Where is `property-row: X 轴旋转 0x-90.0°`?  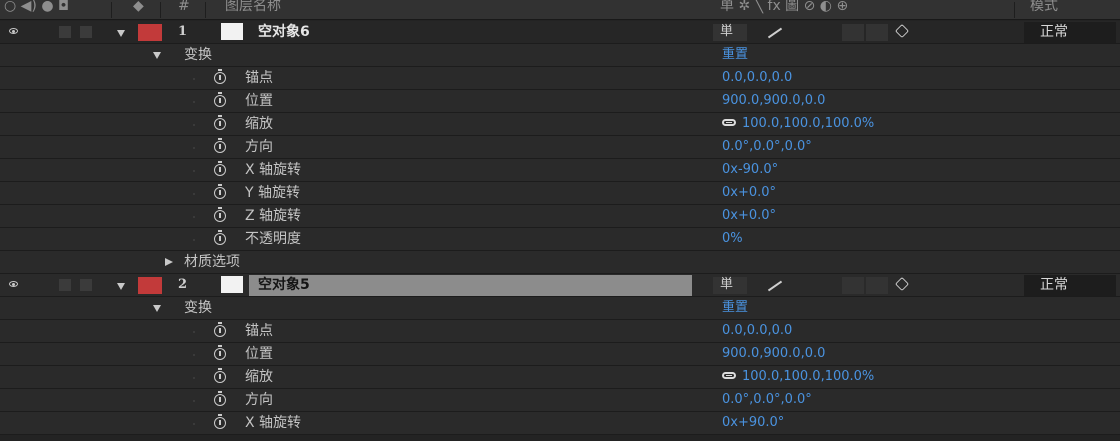 property-row: X 轴旋转 0x-90.0° is located at coordinates (560, 170).